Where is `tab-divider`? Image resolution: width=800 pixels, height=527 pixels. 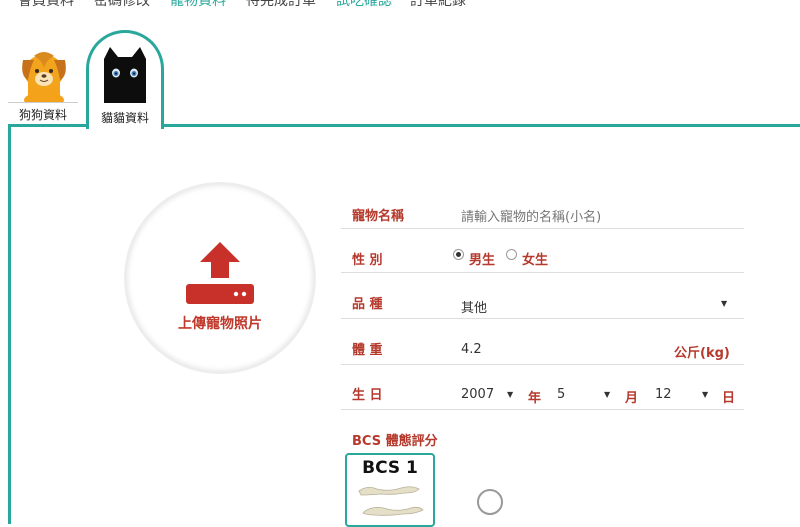
tab-divider is located at coordinates (43, 102).